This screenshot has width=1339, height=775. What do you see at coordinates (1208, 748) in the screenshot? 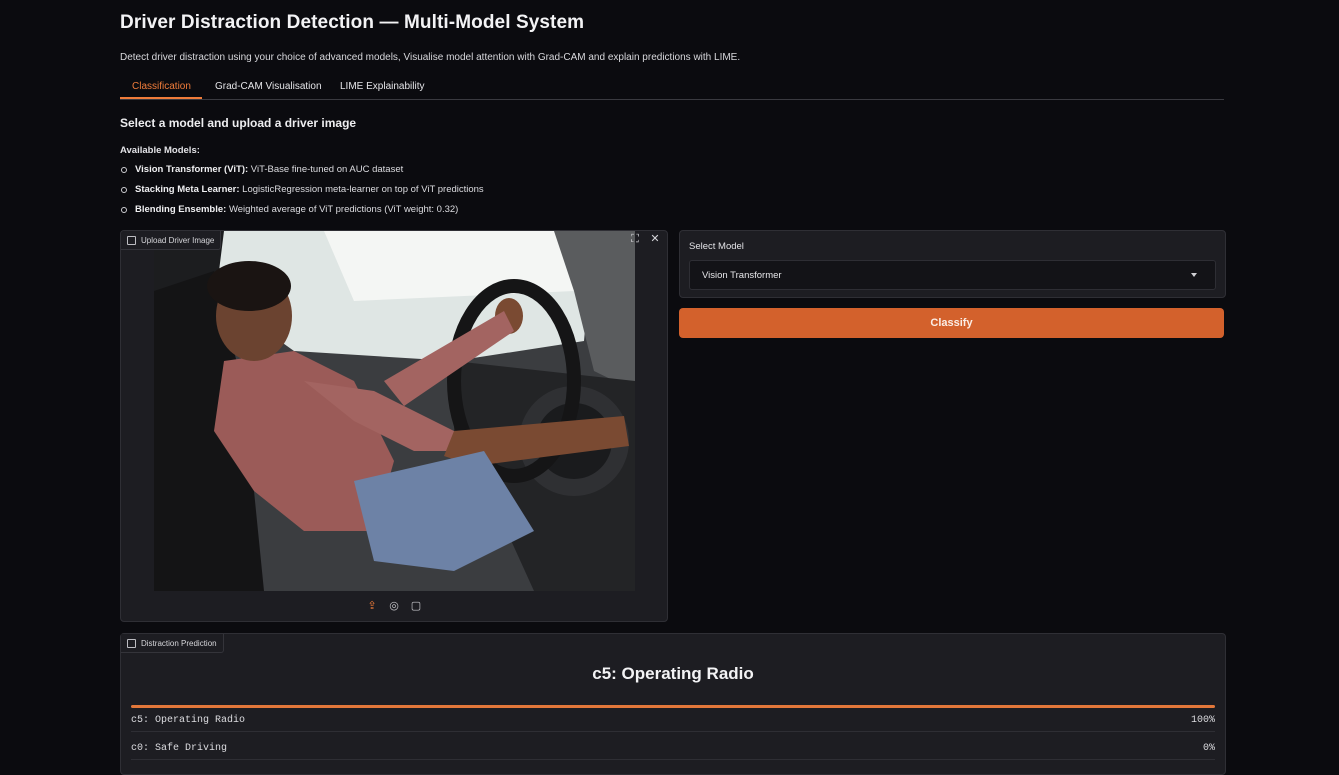
I see `prediction-percent: 0%` at bounding box center [1208, 748].